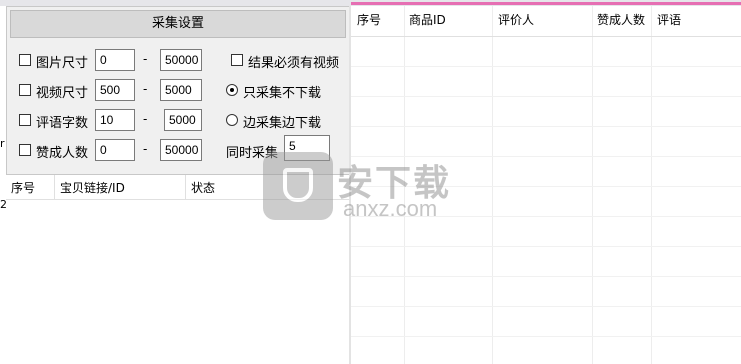 This screenshot has height=364, width=741. What do you see at coordinates (237, 60) in the screenshot?
I see `must-have-video-checkbox` at bounding box center [237, 60].